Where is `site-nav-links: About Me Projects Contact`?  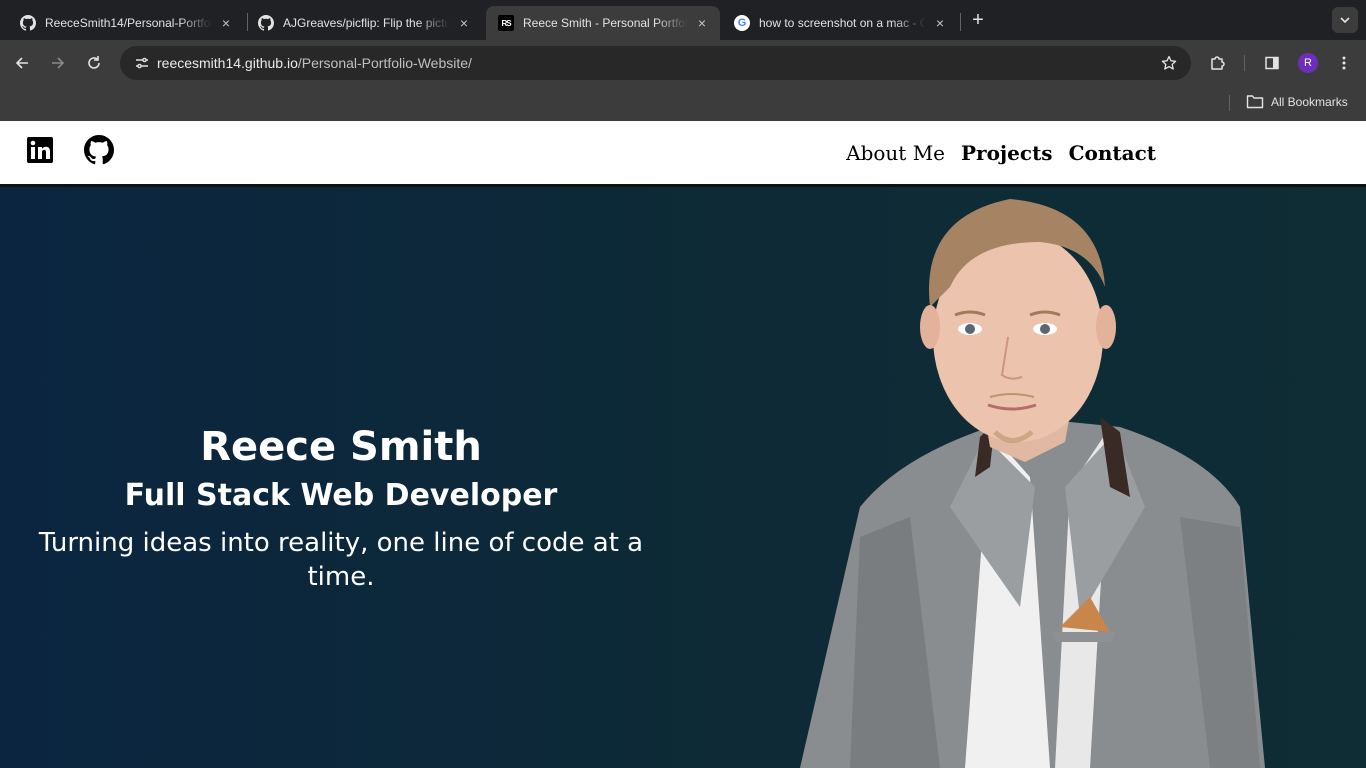 site-nav-links: About Me Projects Contact is located at coordinates (1001, 153).